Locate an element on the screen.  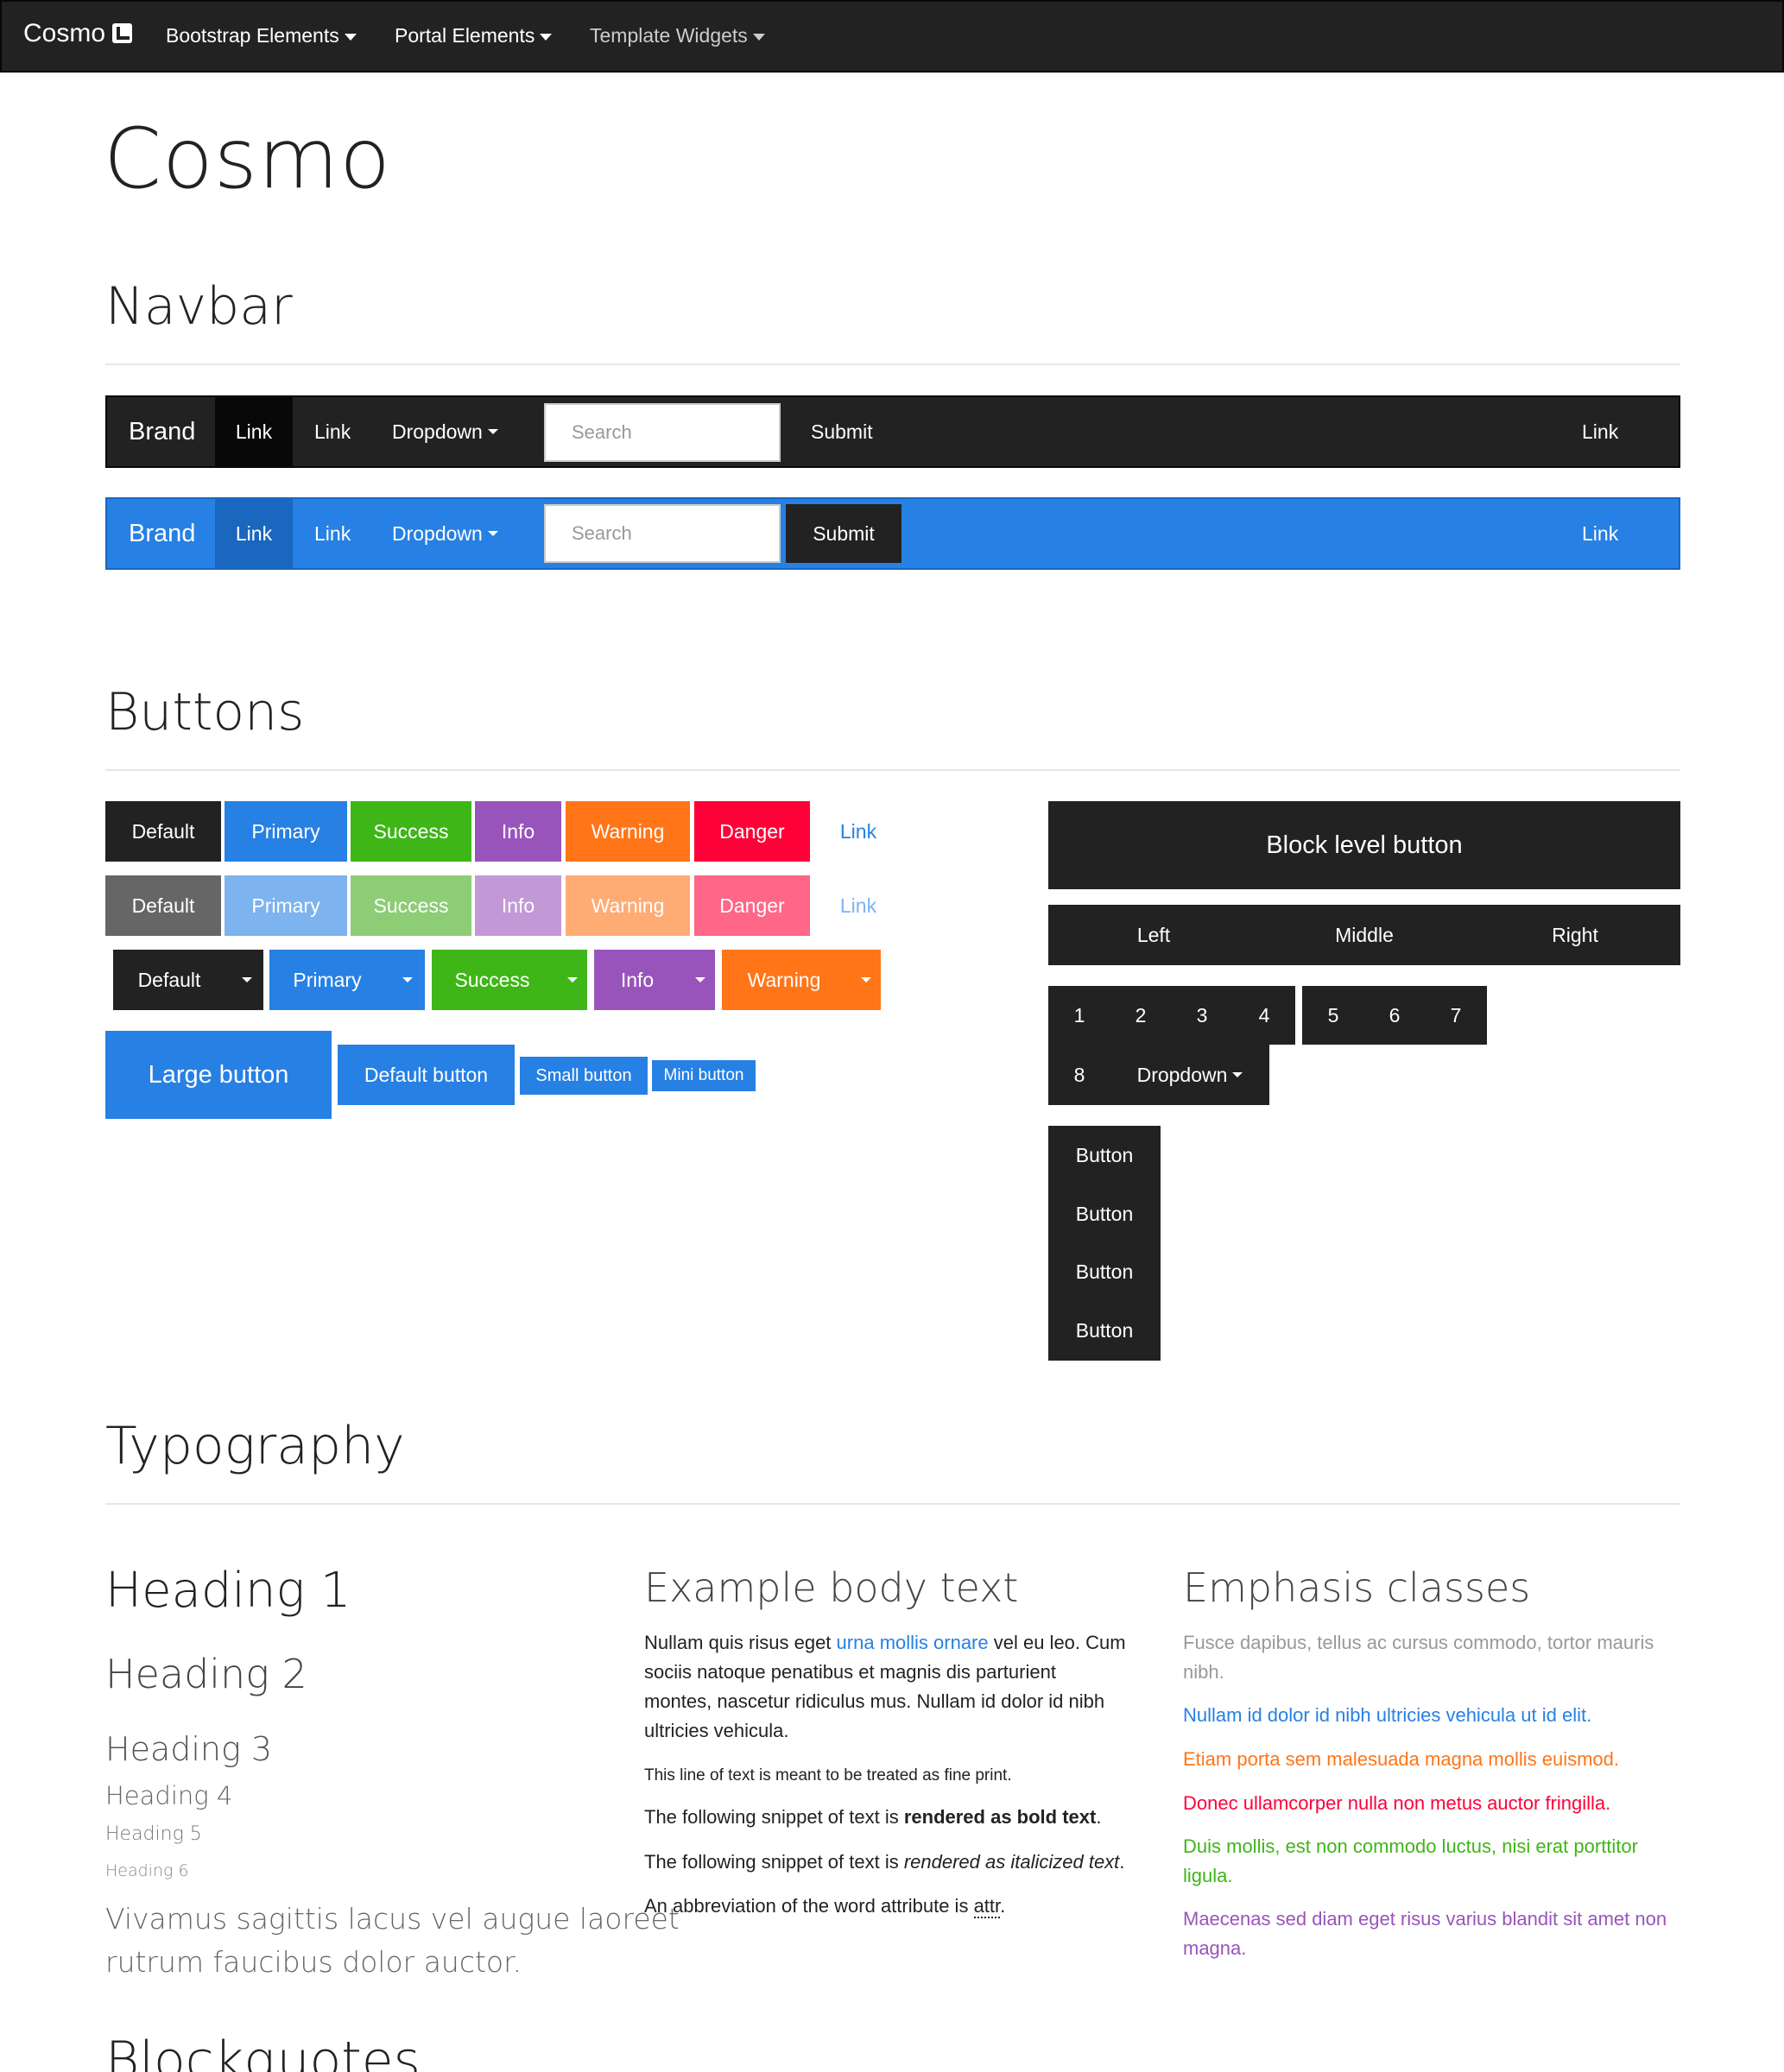
group-button-8: 8 is located at coordinates (1079, 1075).